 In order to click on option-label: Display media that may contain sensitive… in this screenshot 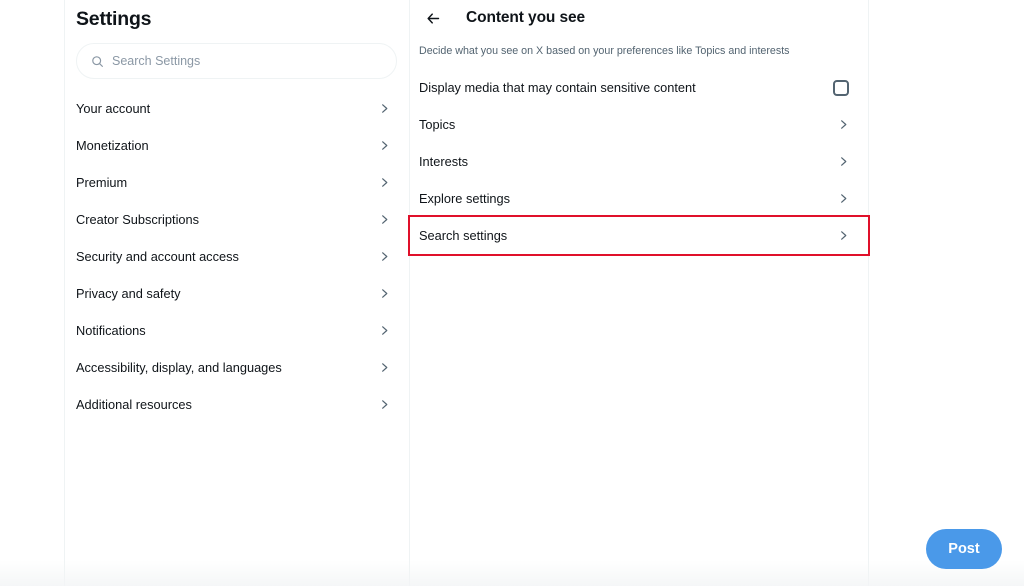, I will do `click(557, 87)`.